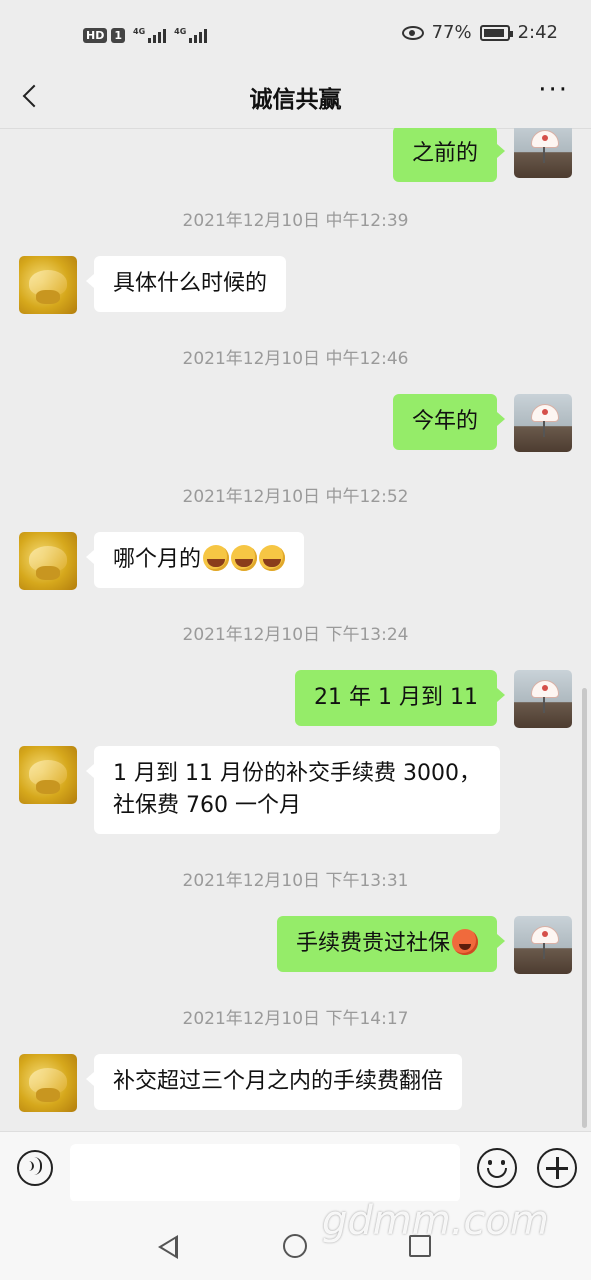 This screenshot has width=591, height=1280. I want to click on sent-message: 之前的, so click(449, 155).